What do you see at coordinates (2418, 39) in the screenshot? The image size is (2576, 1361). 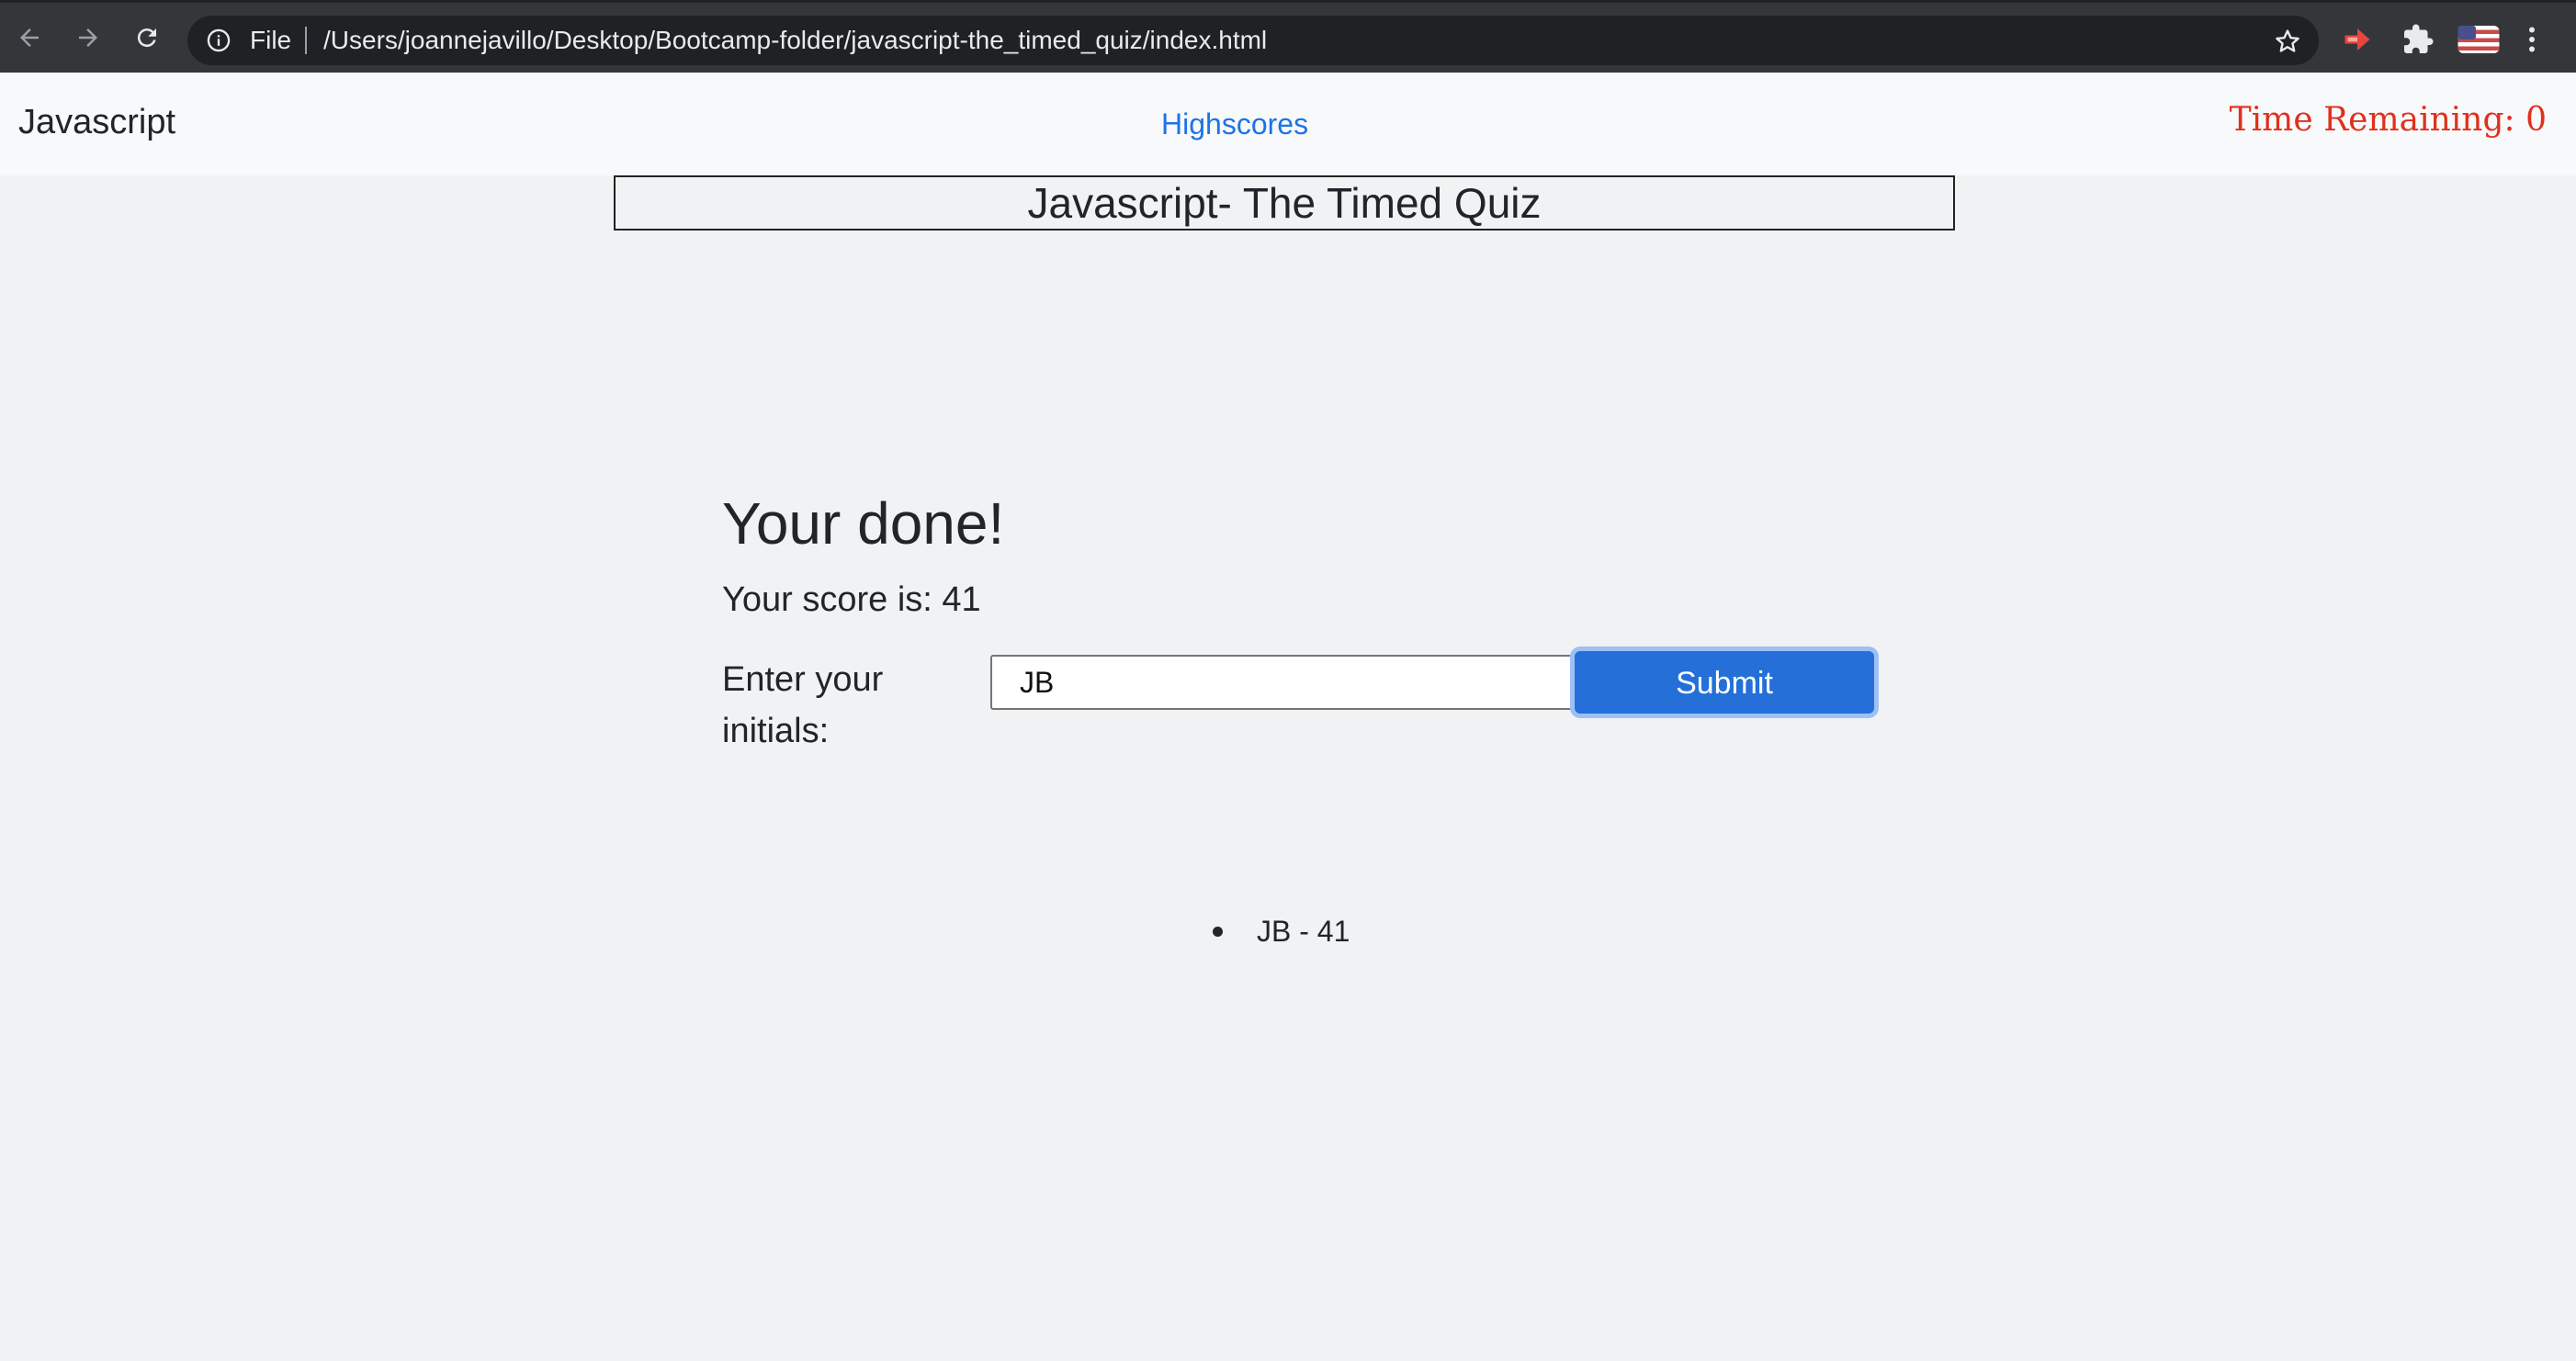 I see `puzzle-icon` at bounding box center [2418, 39].